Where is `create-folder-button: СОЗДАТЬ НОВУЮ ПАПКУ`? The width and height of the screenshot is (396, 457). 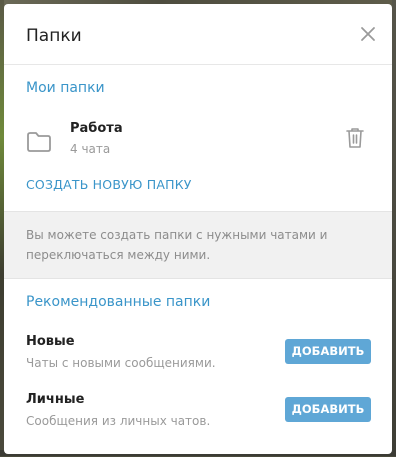 create-folder-button: СОЗДАТЬ НОВУЮ ПАПКУ is located at coordinates (109, 184).